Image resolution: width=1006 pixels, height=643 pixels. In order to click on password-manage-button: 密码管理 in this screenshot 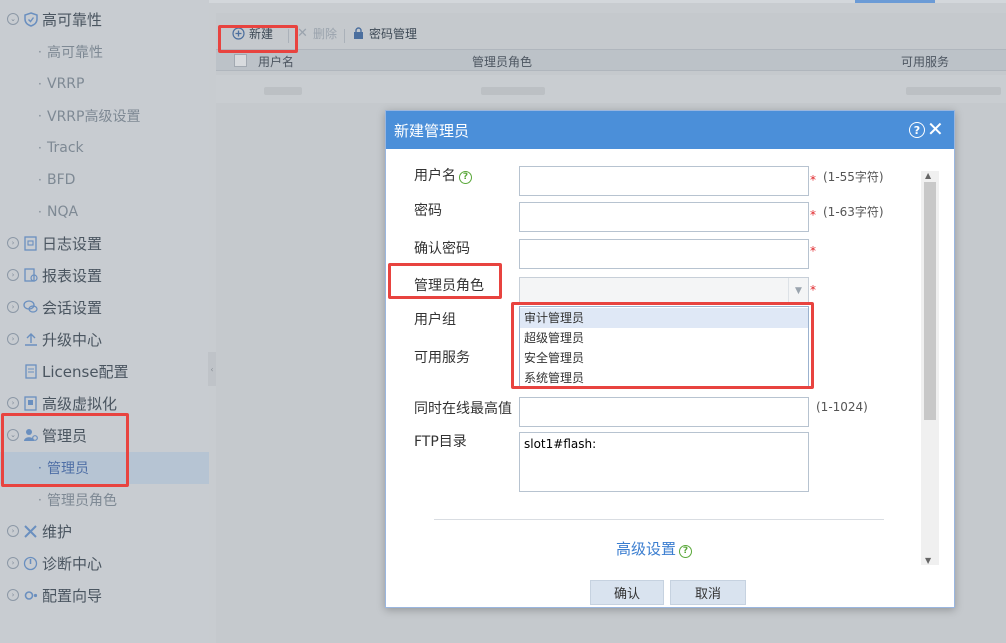, I will do `click(384, 33)`.